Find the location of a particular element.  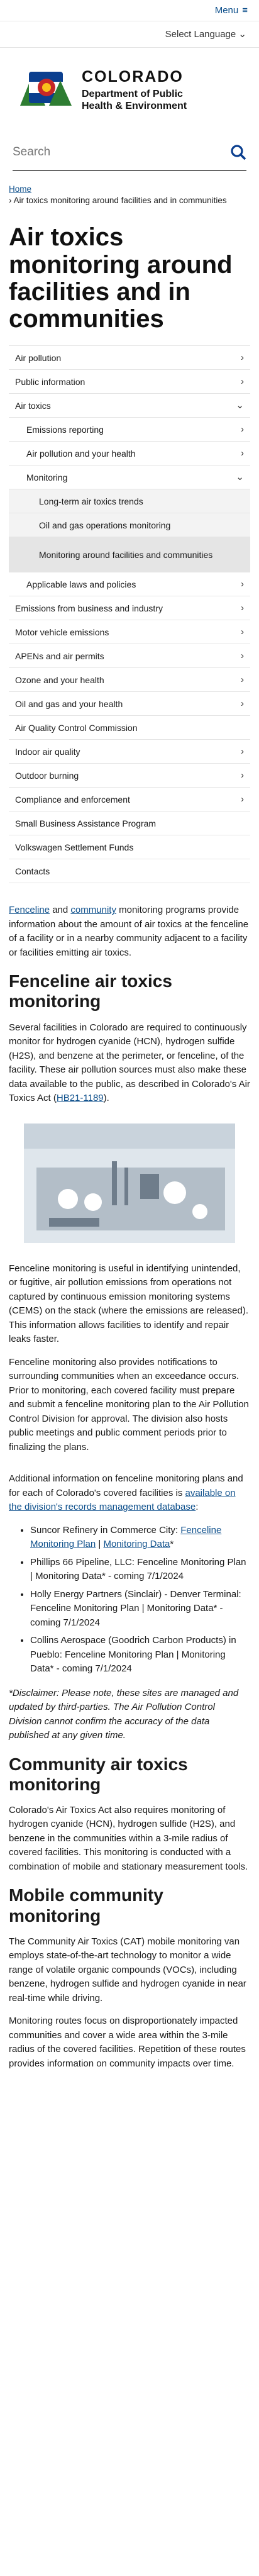

logo-title: COLORADO is located at coordinates (133, 76).